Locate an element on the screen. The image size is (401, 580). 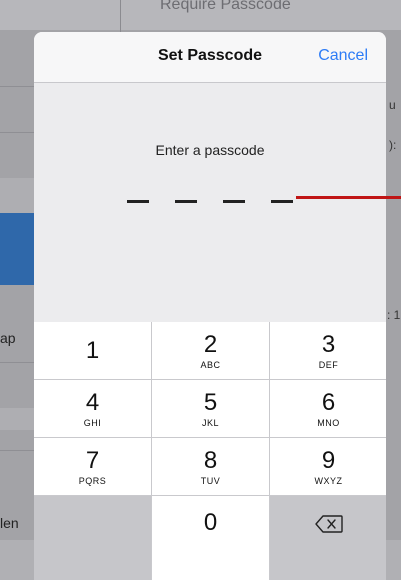
key-blank is located at coordinates (92, 538).